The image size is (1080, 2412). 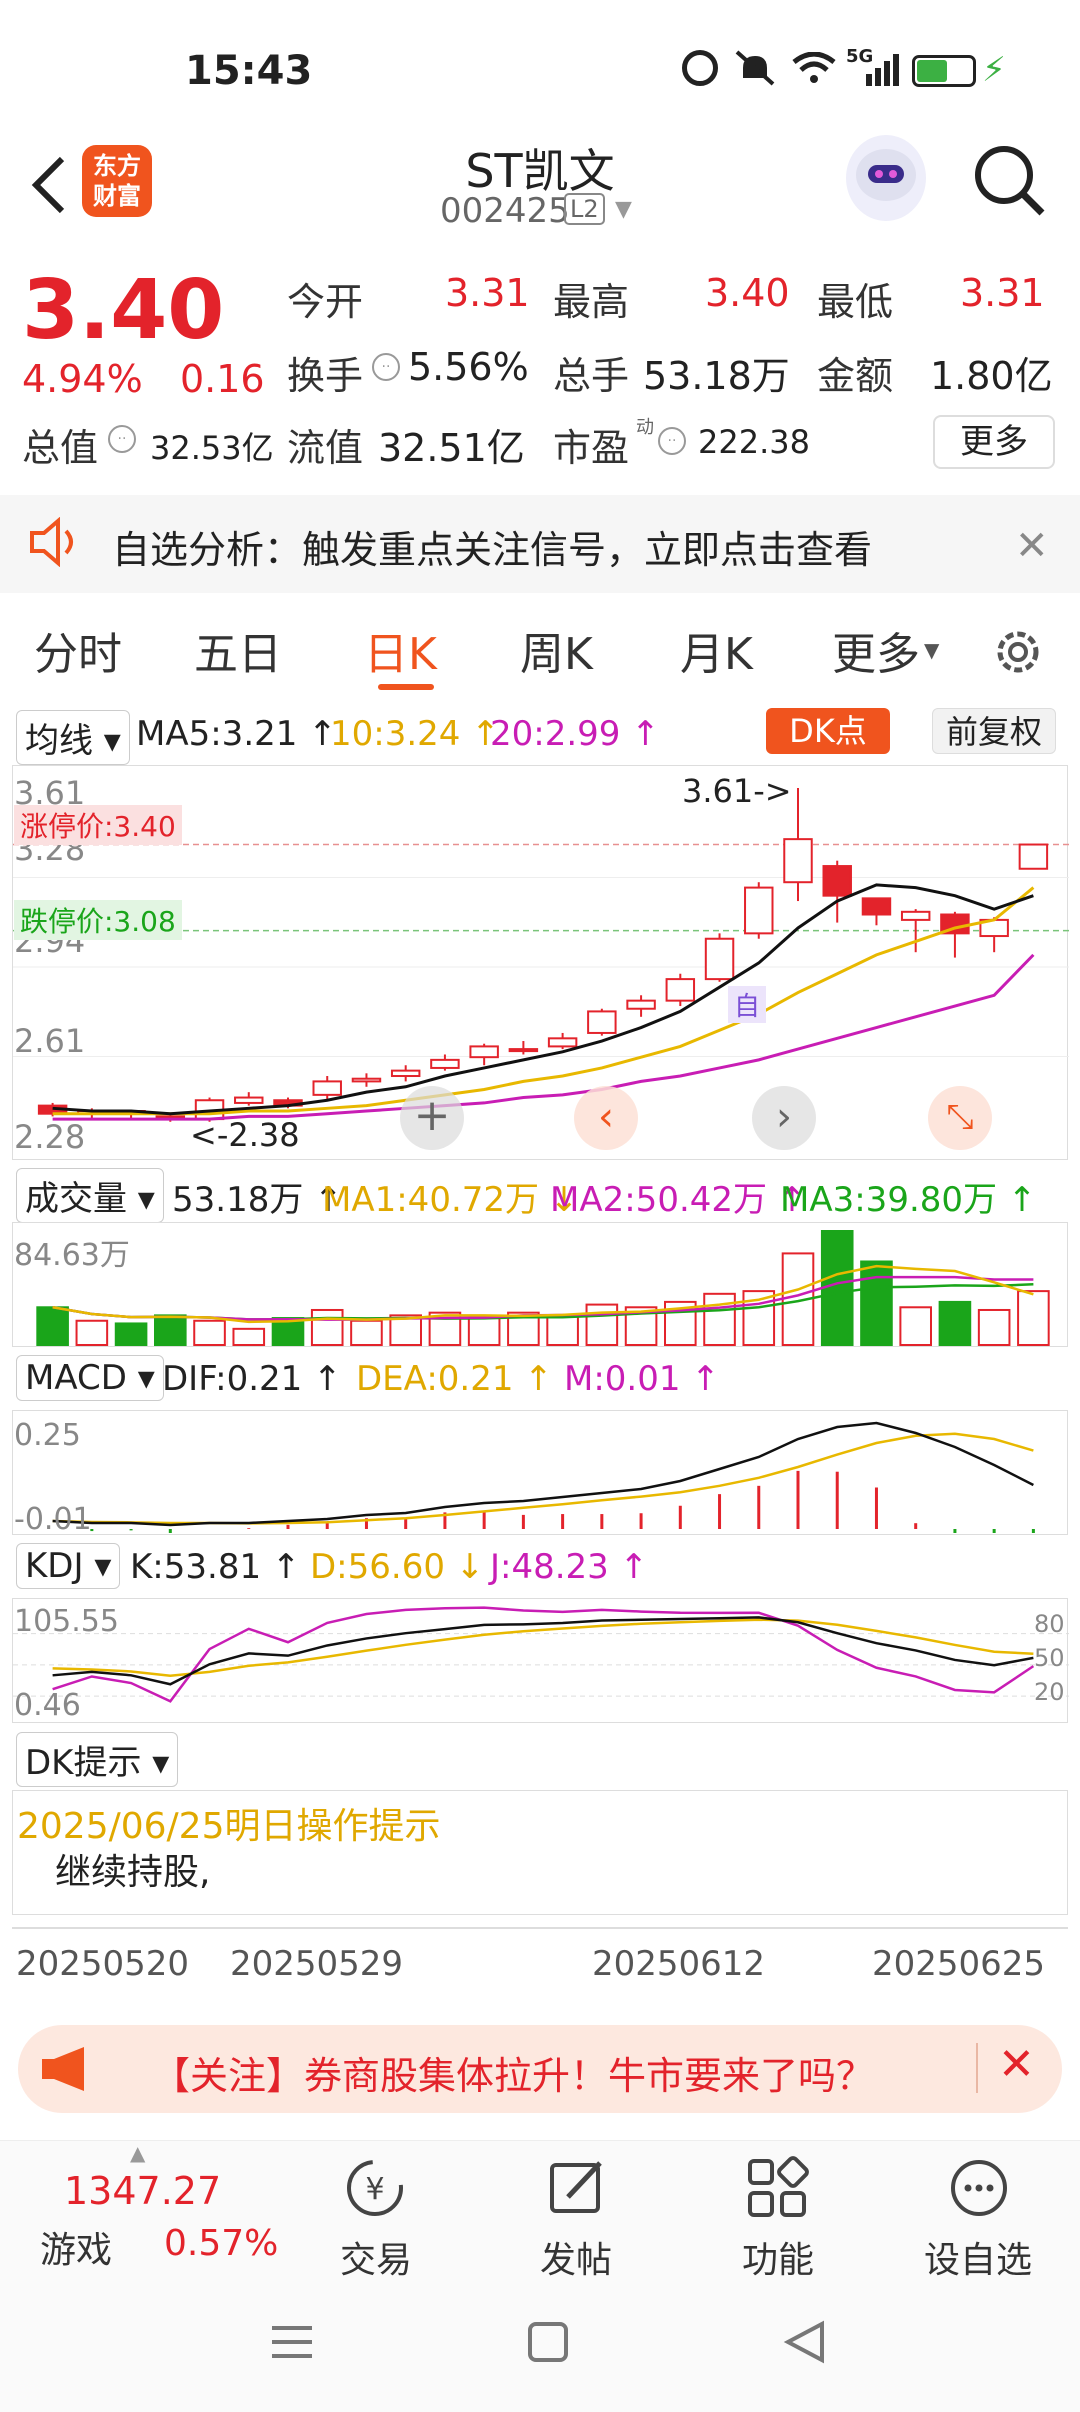 What do you see at coordinates (325, 302) in the screenshot?
I see `open-label: 今开` at bounding box center [325, 302].